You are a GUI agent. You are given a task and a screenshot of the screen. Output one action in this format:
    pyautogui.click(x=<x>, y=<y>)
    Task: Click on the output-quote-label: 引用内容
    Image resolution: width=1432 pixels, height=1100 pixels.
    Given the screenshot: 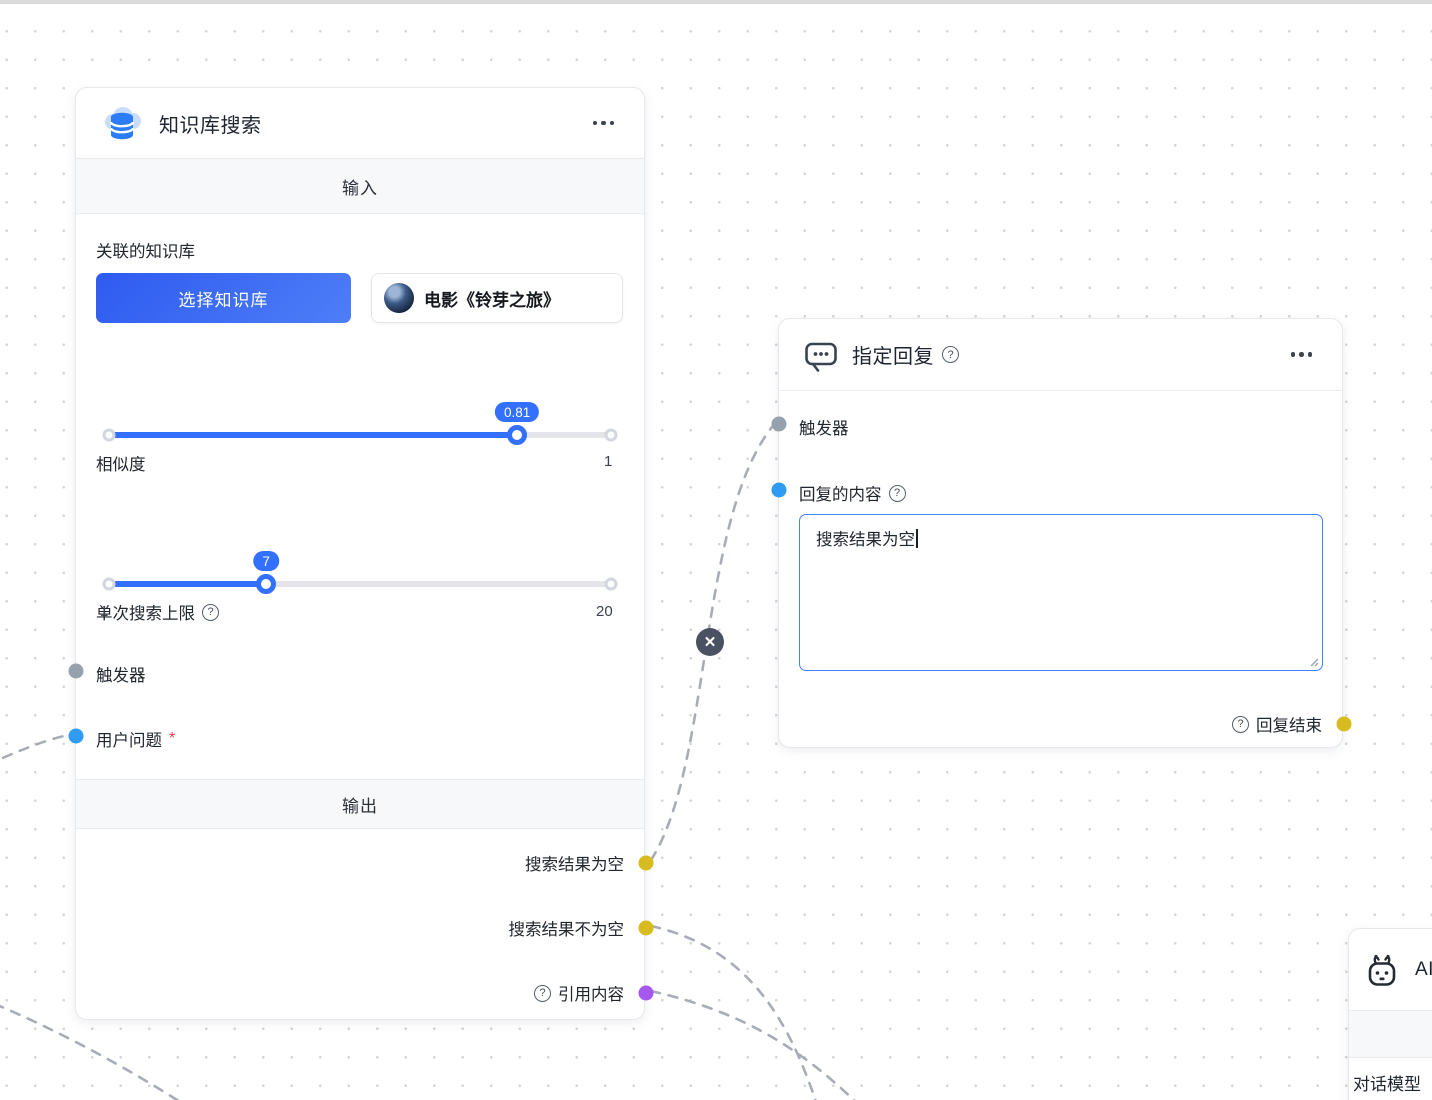 What is the action you would take?
    pyautogui.click(x=591, y=995)
    